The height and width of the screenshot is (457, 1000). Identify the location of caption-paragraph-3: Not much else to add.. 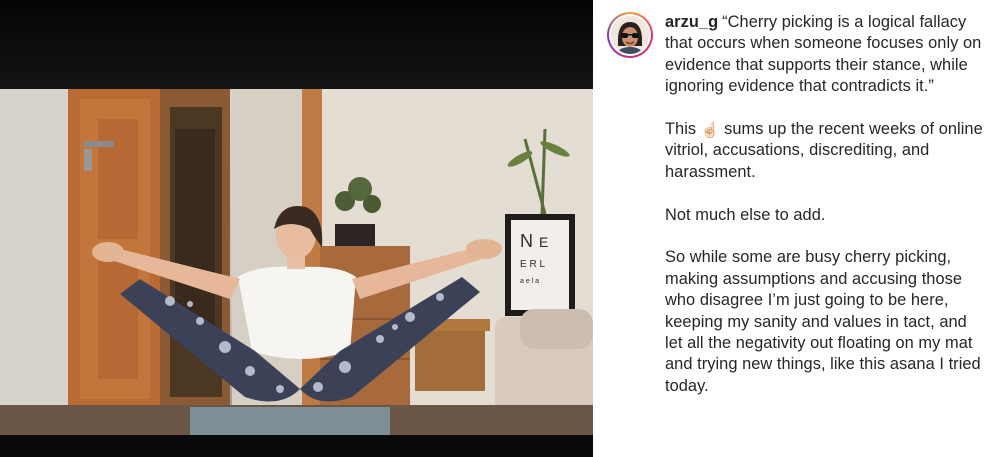
(745, 214).